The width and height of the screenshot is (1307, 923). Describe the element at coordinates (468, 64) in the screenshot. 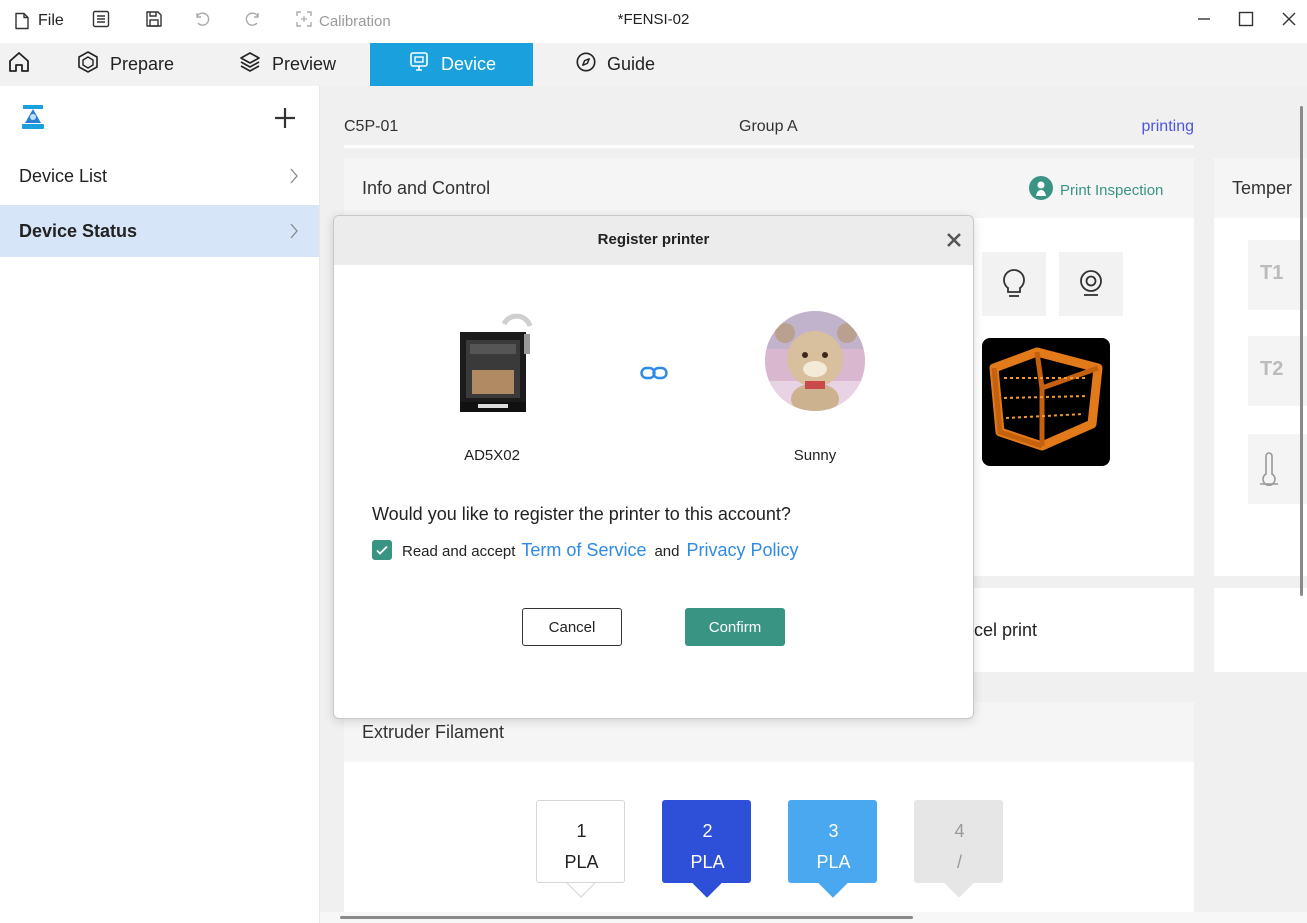

I see `tab-device-label: Device` at that location.